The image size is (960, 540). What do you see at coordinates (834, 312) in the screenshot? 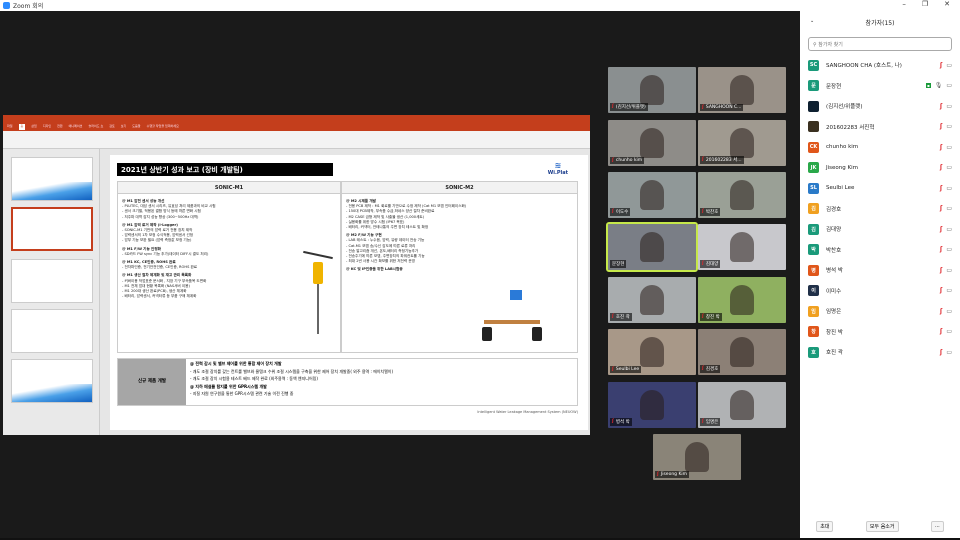
I see `participant-name: 임명은` at bounding box center [834, 312].